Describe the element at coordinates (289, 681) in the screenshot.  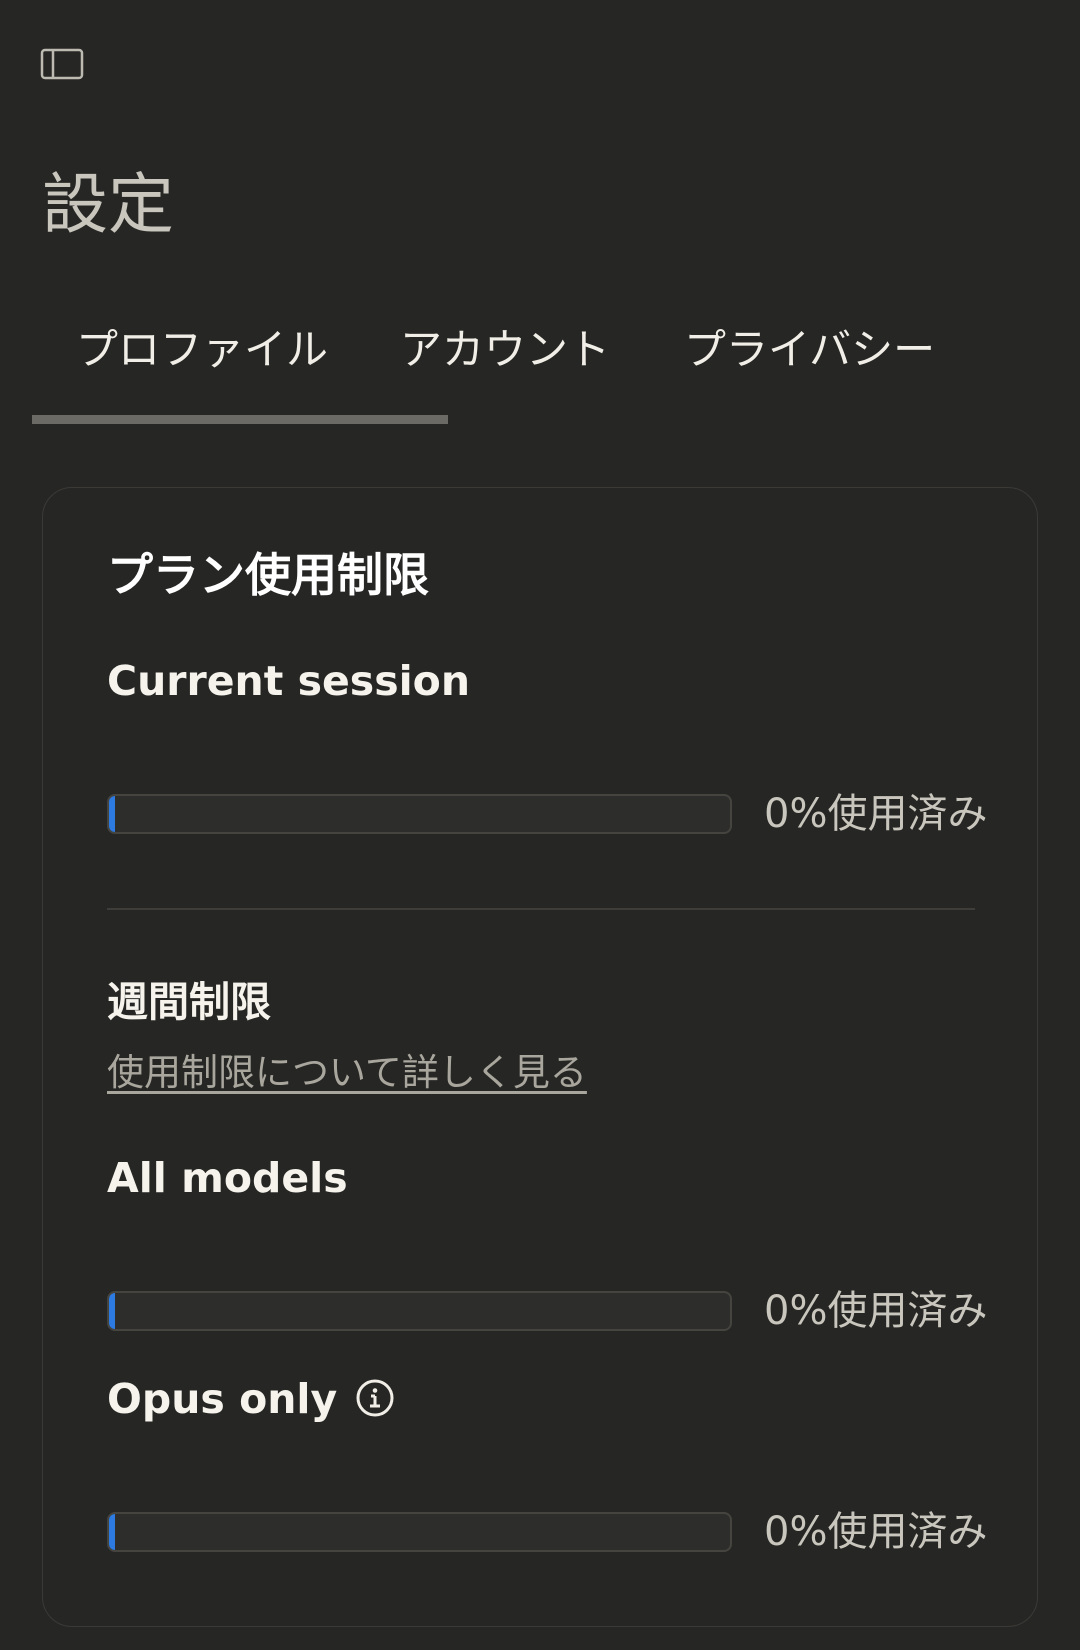
I see `current-session-label: Current session` at that location.